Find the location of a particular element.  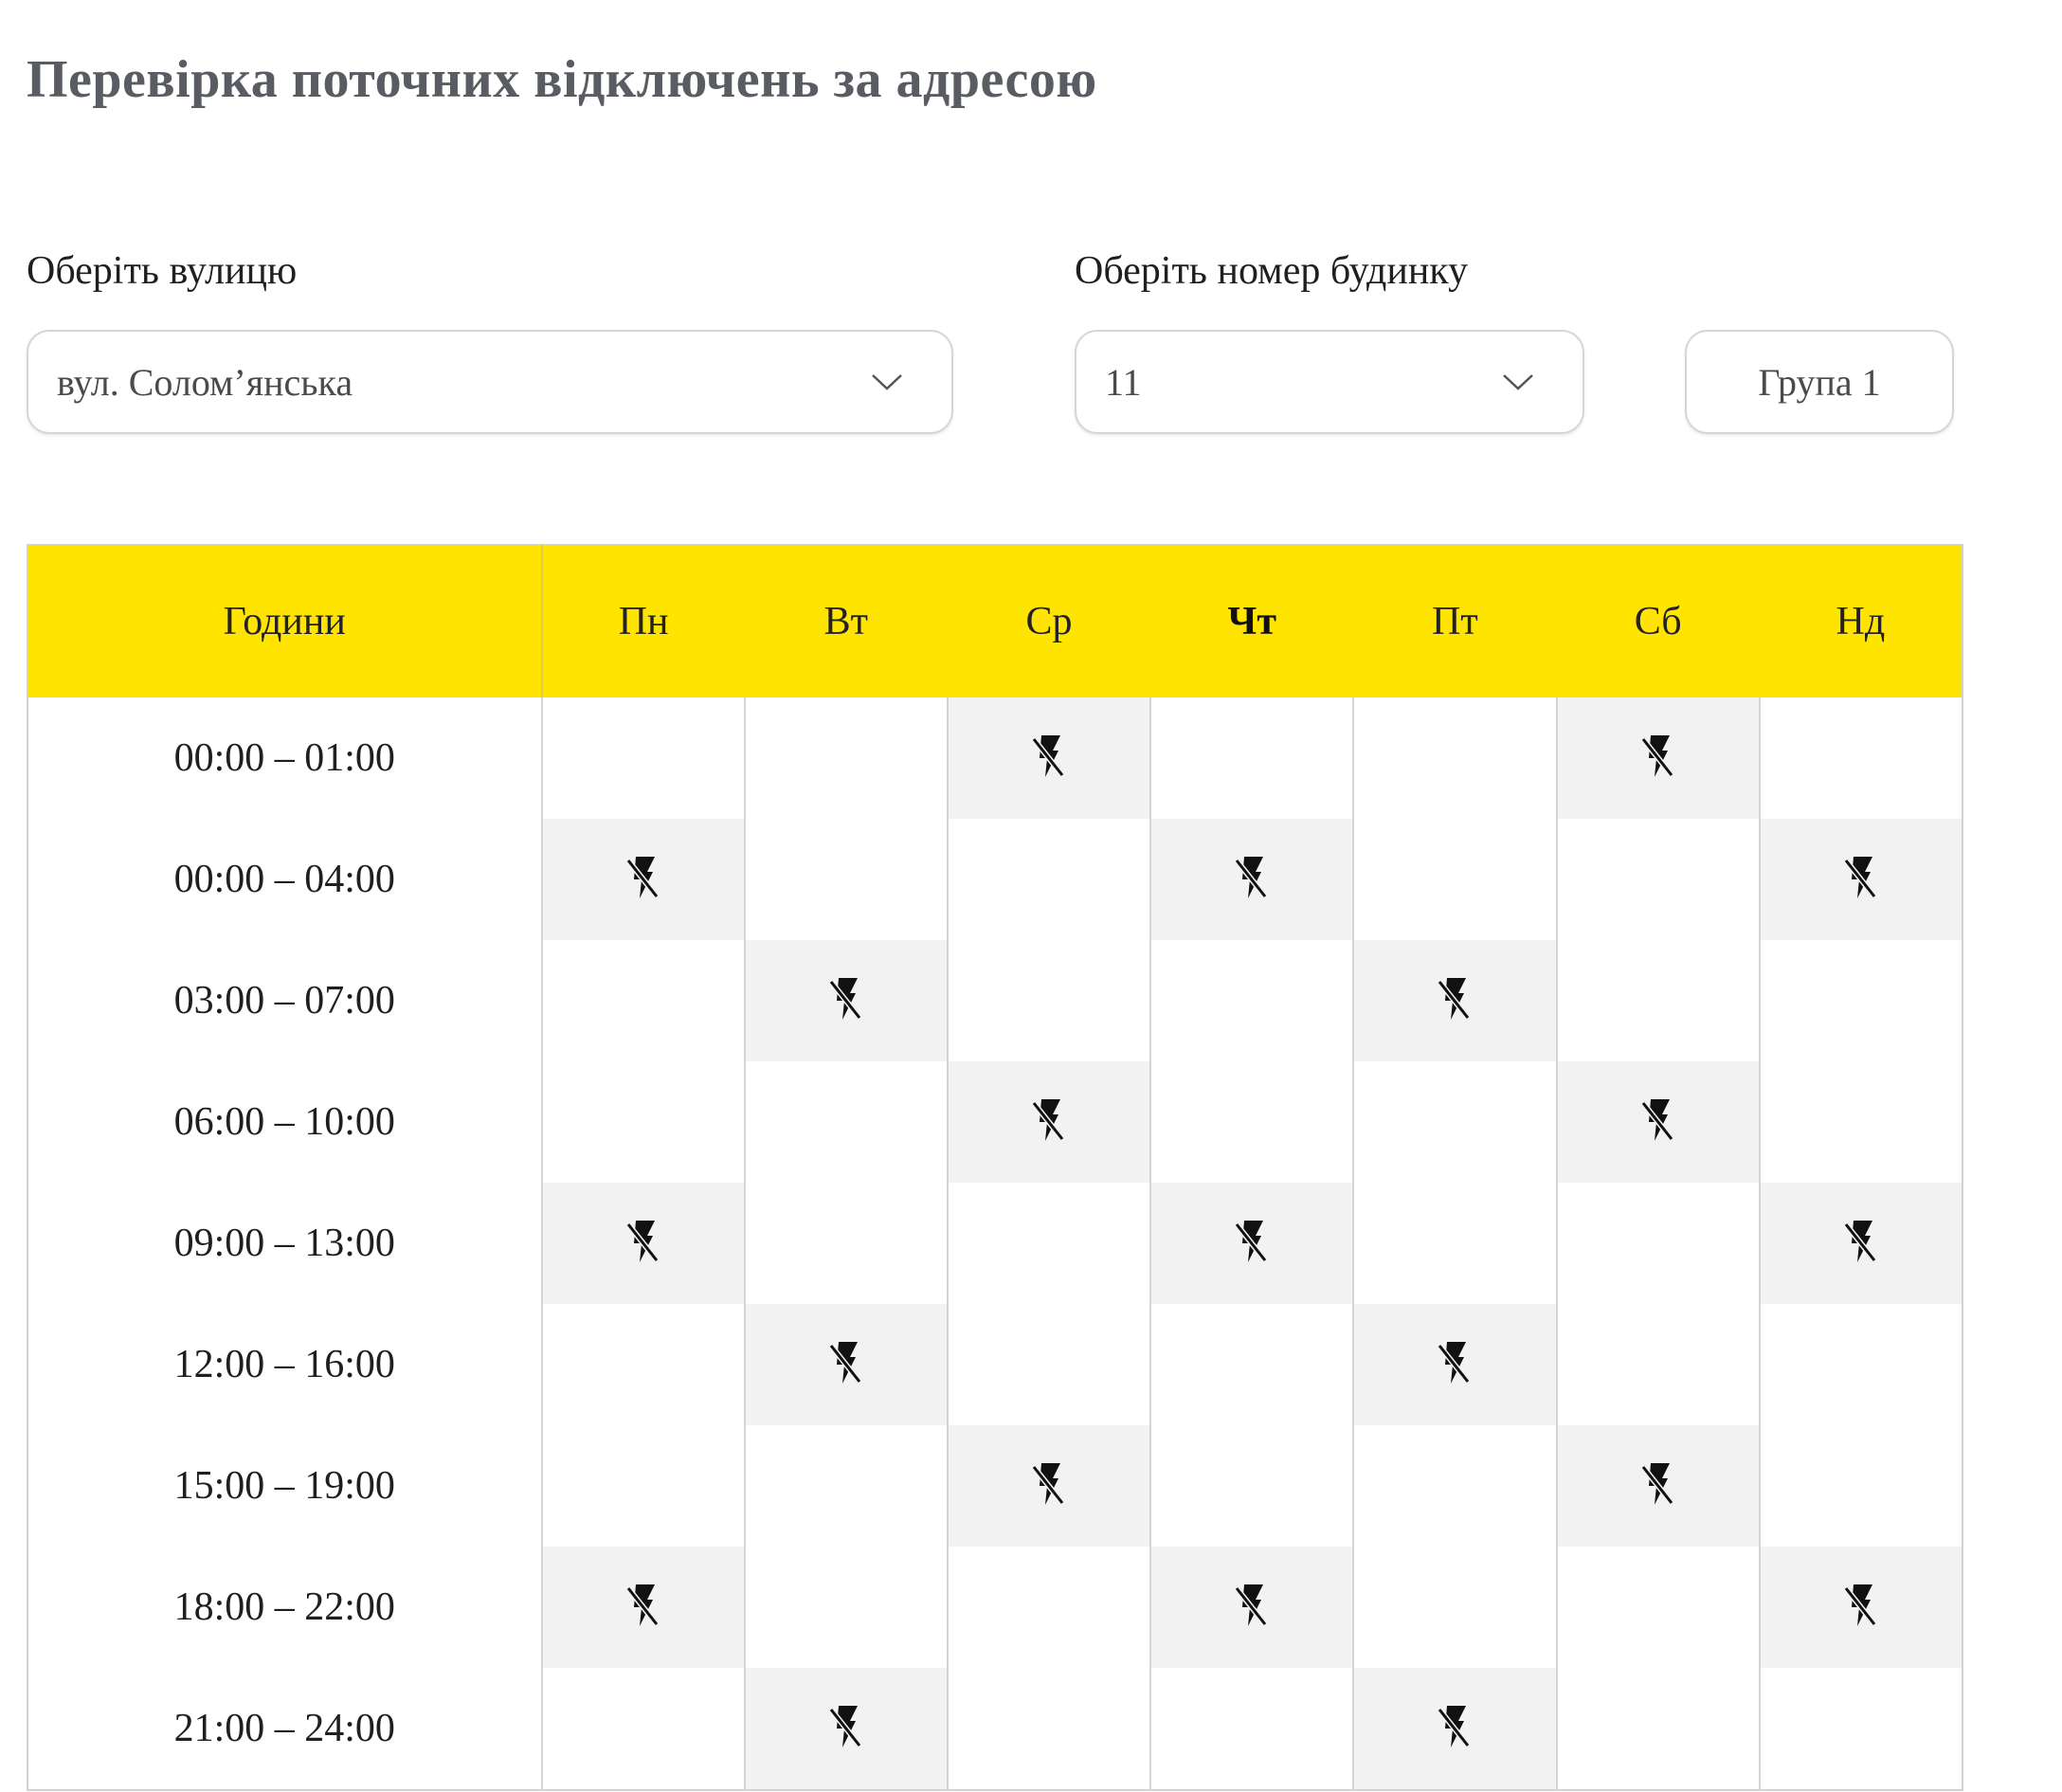

table-row: 00:00 – 01:00 is located at coordinates (995, 758).